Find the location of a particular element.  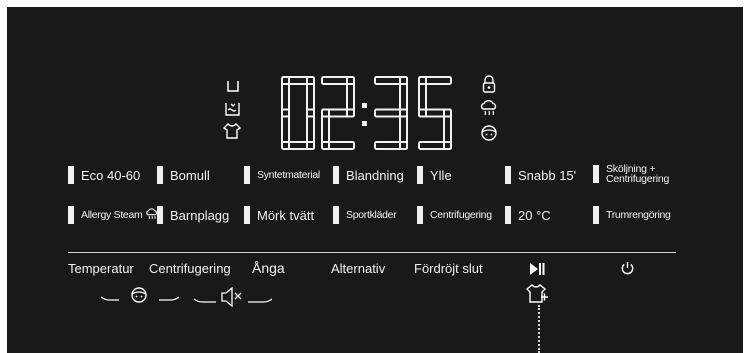

divider is located at coordinates (372, 252).